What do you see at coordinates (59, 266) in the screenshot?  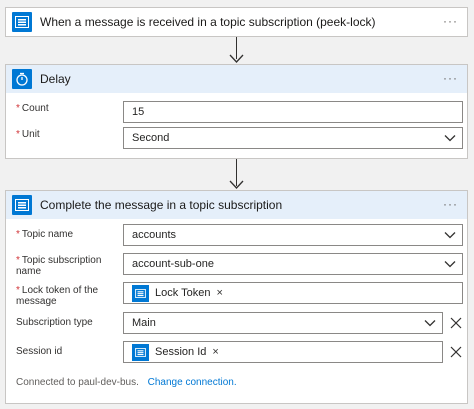 I see `subscription-name-label-text: Topic subscription name` at bounding box center [59, 266].